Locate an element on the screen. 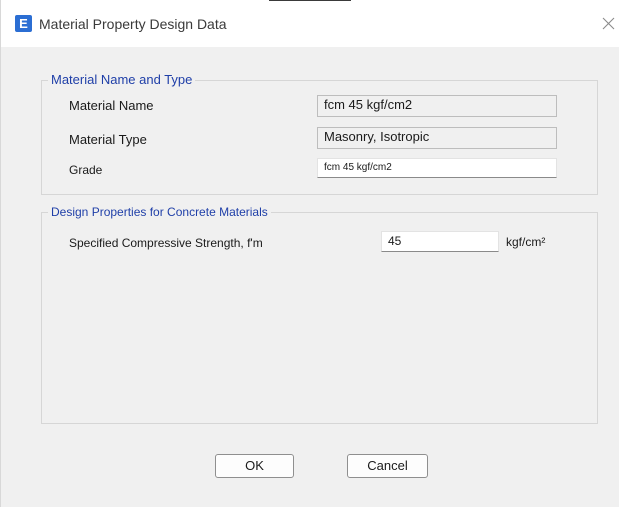  compressive-strength-input: 45 is located at coordinates (440, 241).